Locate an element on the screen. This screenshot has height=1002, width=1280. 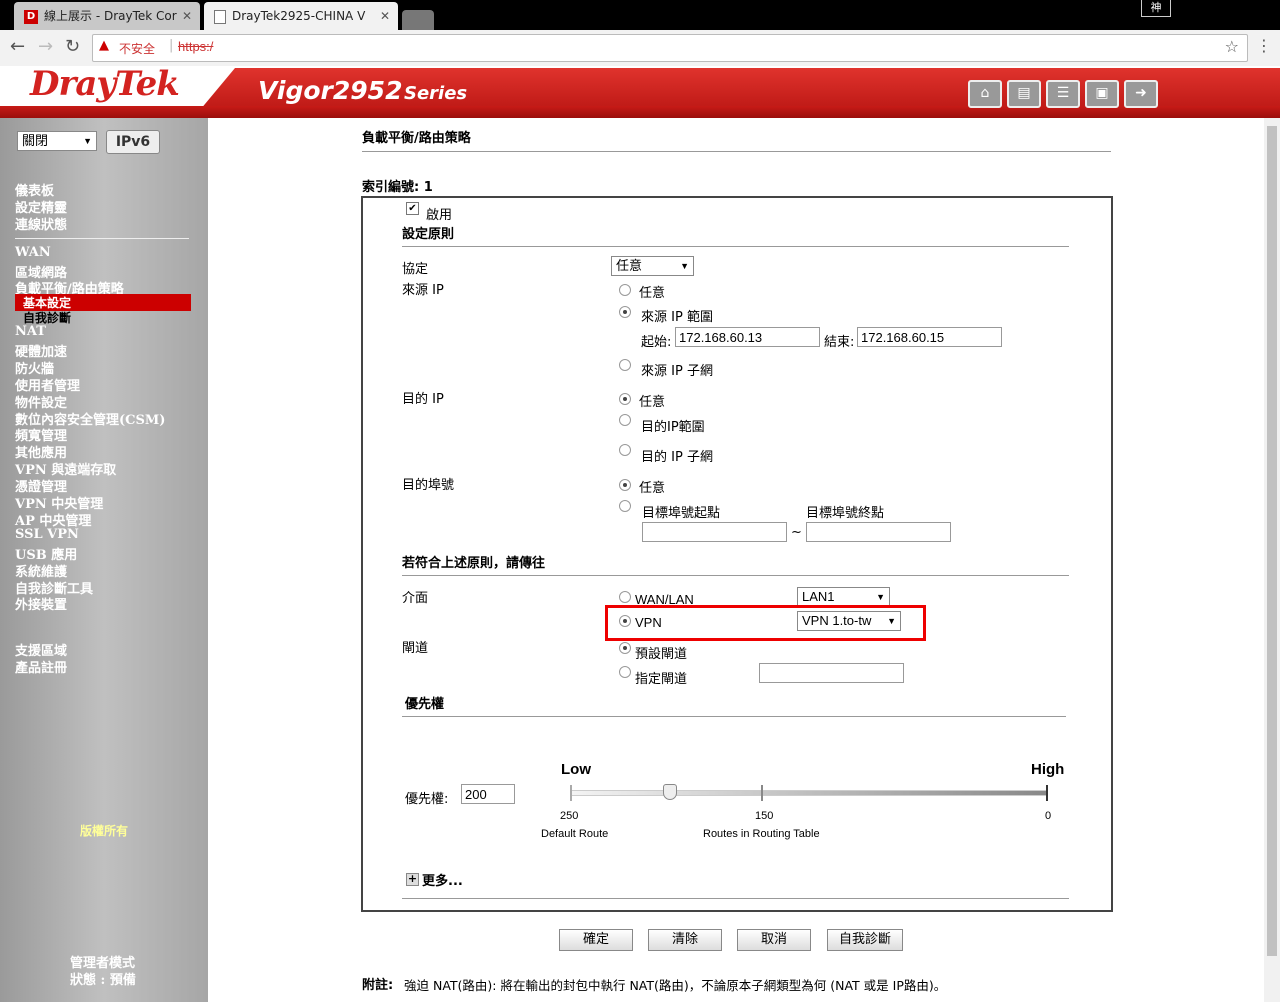
plus-icon: + is located at coordinates (412, 879).